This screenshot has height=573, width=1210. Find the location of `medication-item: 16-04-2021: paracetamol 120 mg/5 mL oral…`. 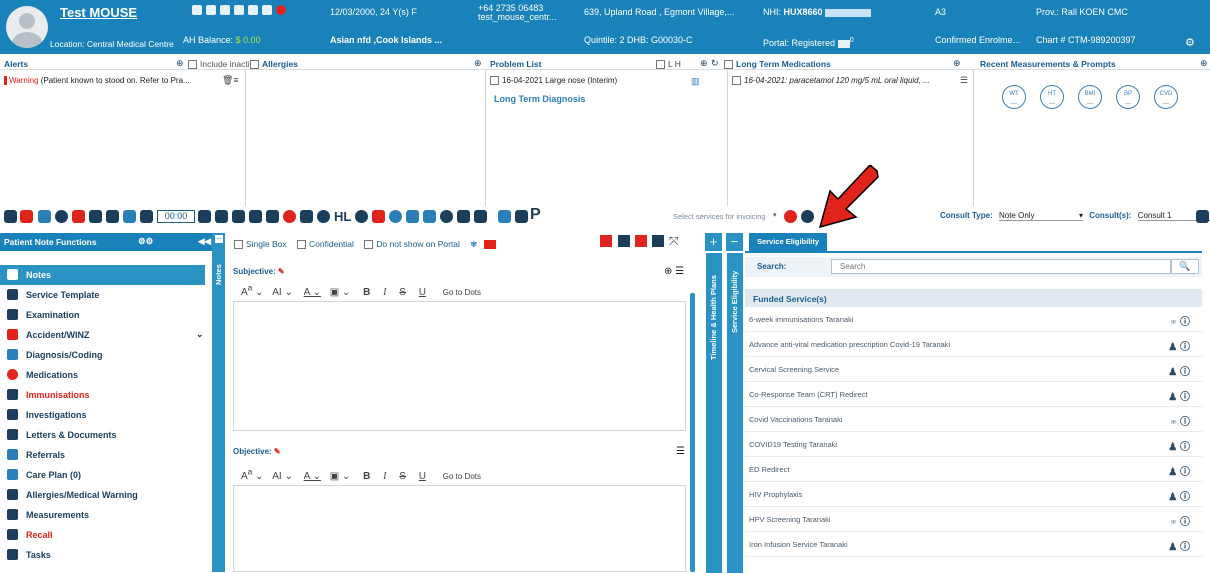

medication-item: 16-04-2021: paracetamol 120 mg/5 mL oral… is located at coordinates (831, 81).